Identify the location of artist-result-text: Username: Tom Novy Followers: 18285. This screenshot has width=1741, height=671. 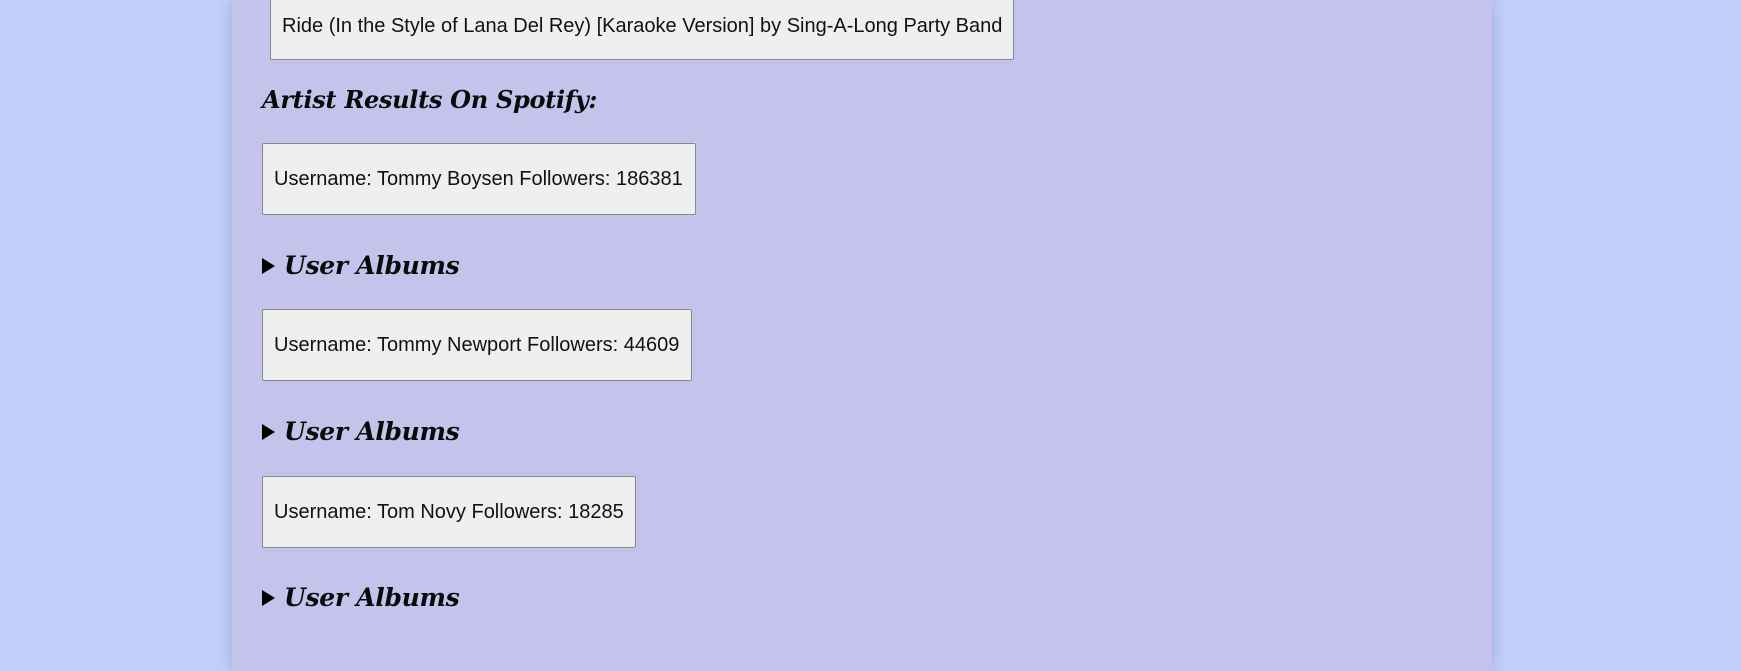
(449, 511).